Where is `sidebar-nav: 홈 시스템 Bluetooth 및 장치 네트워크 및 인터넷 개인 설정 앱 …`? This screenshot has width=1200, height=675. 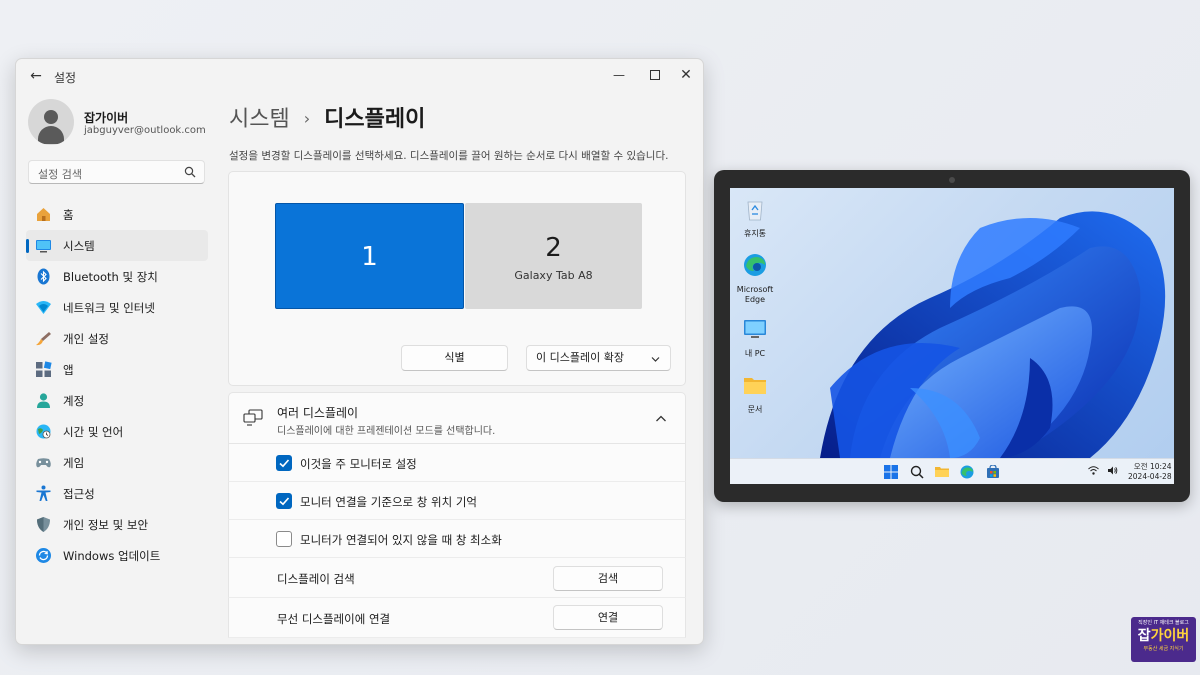 sidebar-nav: 홈 시스템 Bluetooth 및 장치 네트워크 및 인터넷 개인 설정 앱 … is located at coordinates (117, 385).